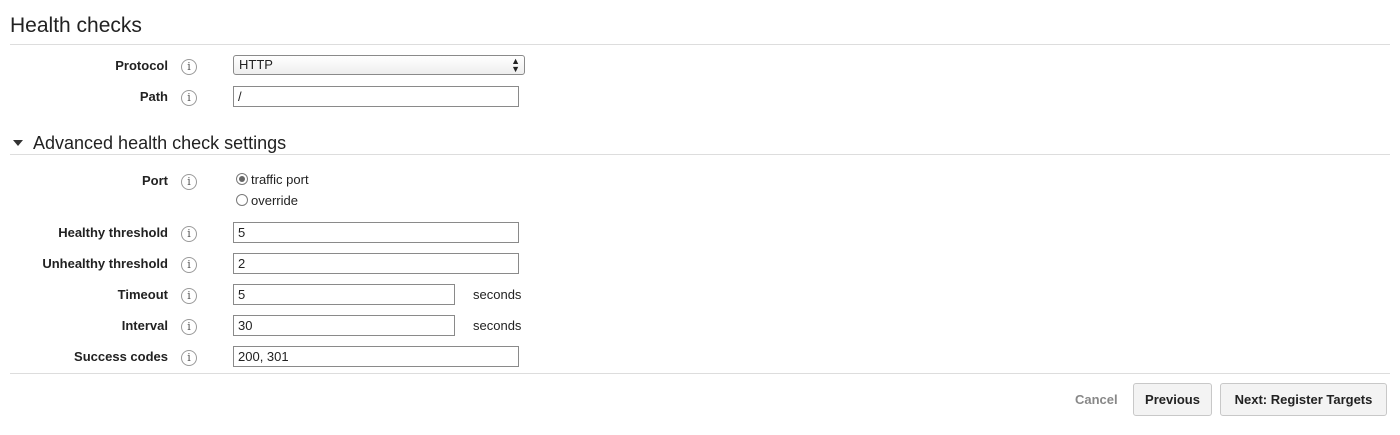 This screenshot has width=1400, height=435. What do you see at coordinates (189, 265) in the screenshot?
I see `unhealthy-threshold-info-icon: i` at bounding box center [189, 265].